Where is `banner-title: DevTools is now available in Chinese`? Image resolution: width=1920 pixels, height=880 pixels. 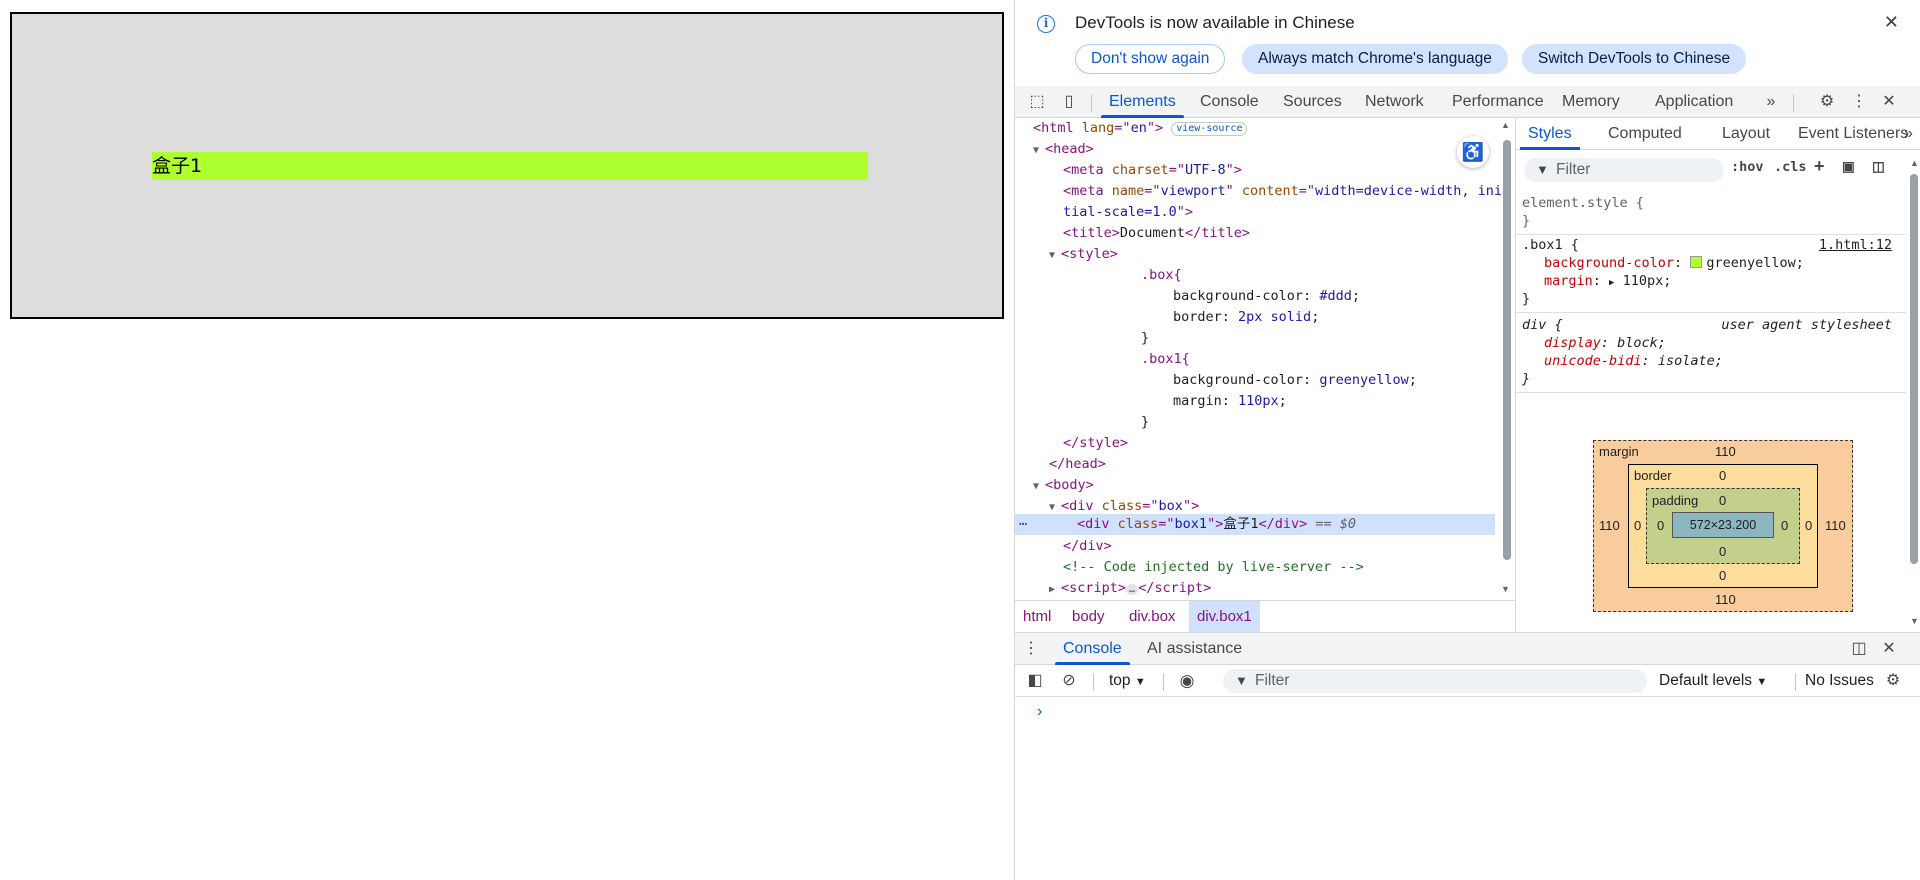 banner-title: DevTools is now available in Chinese is located at coordinates (1215, 22).